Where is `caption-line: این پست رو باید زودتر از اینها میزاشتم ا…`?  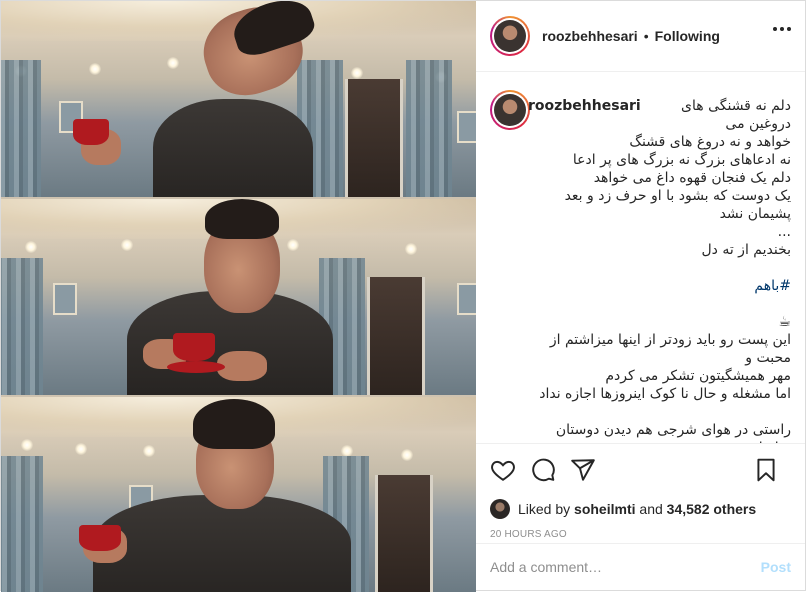 caption-line: این پست رو باید زودتر از اینها میزاشتم ا… is located at coordinates (670, 349).